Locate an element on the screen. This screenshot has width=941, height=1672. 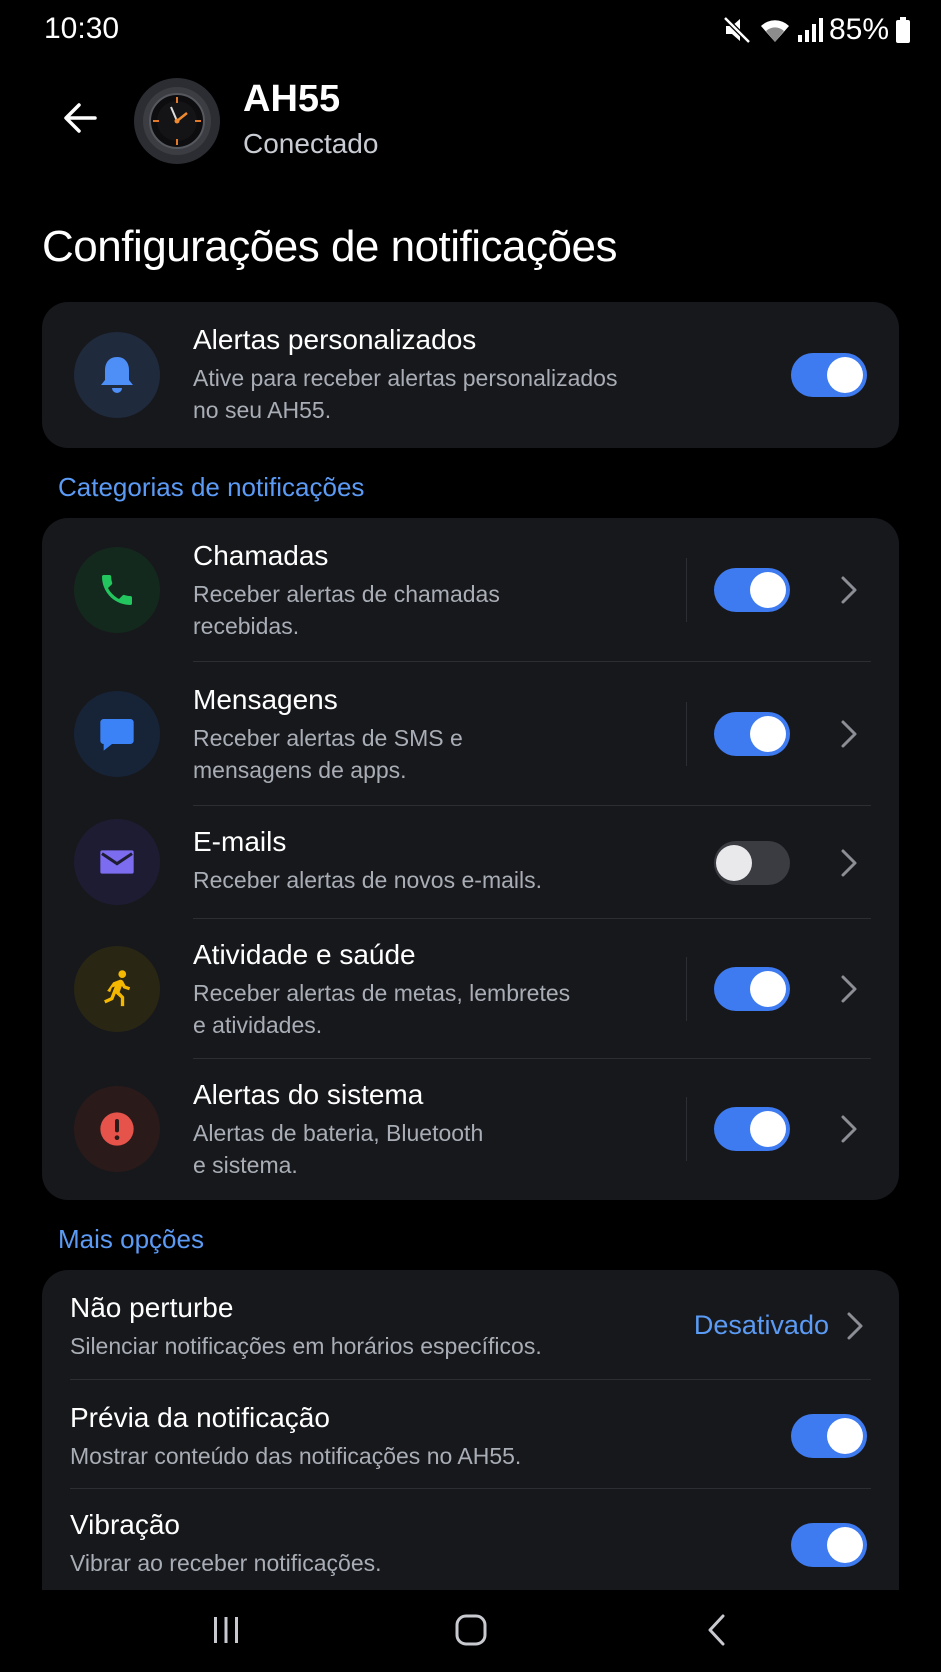
calls-description-line1: Receber alertas de chamadas is located at coordinates (346, 594).